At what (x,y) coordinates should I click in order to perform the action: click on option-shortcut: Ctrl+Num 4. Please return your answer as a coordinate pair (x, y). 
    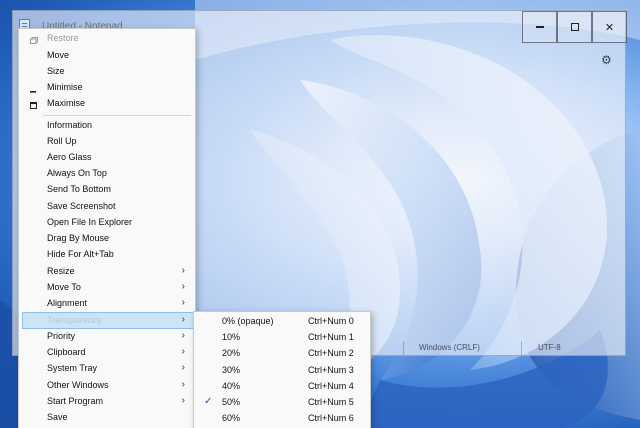
    Looking at the image, I should click on (331, 386).